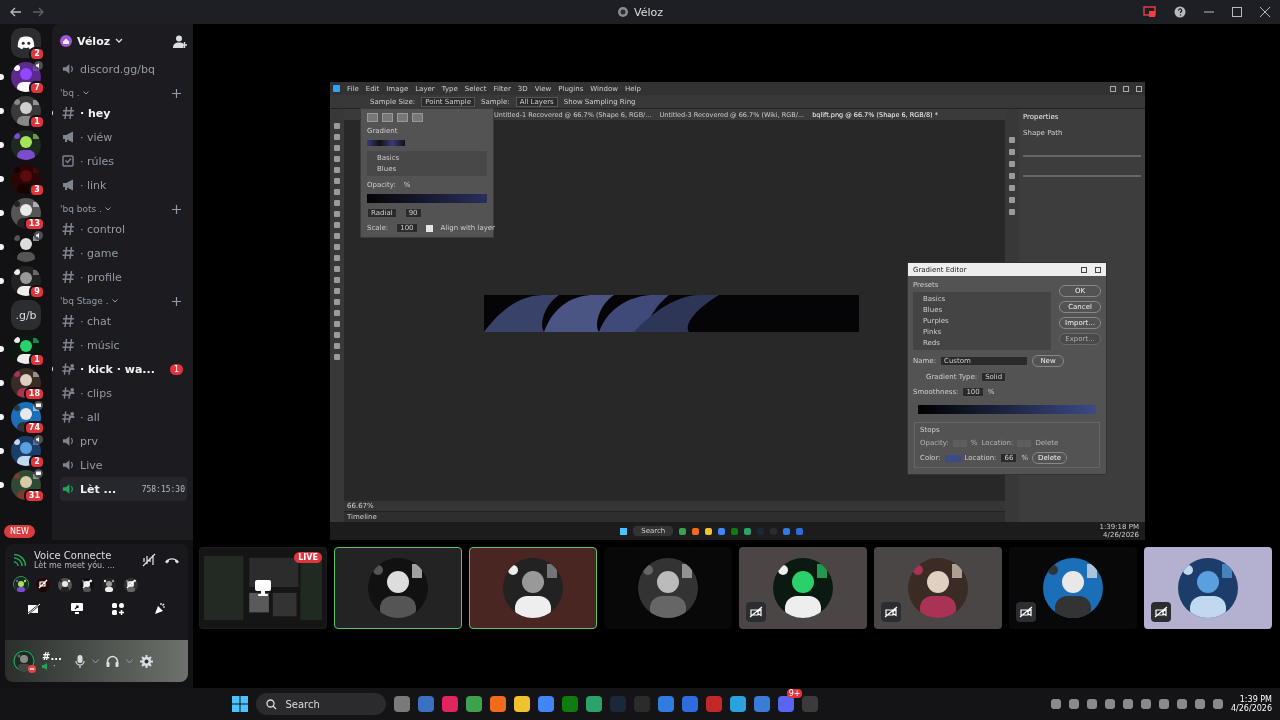  Describe the element at coordinates (97, 161) in the screenshot. I see `channel-name: · rúles` at that location.